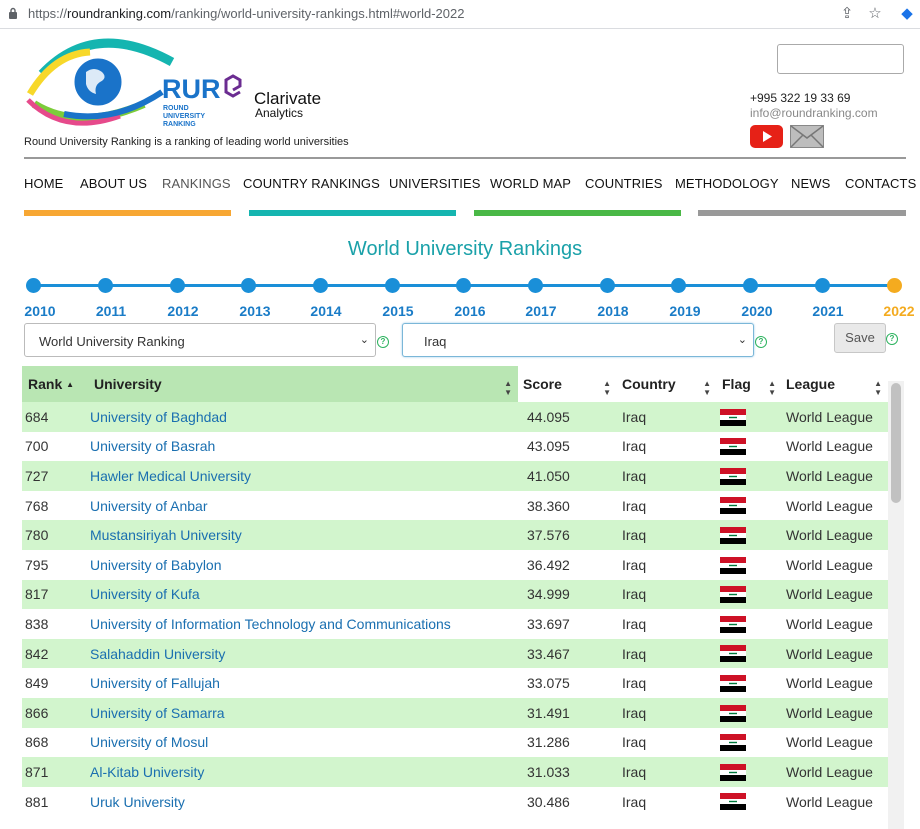  What do you see at coordinates (304, 535) in the screenshot?
I see `university-link: Mustansiriyah University` at bounding box center [304, 535].